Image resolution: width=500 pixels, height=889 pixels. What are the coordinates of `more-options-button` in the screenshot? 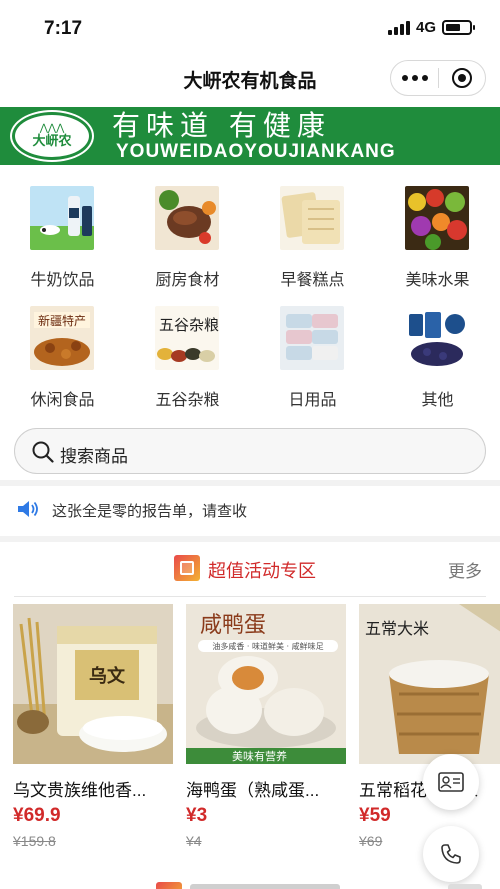 It's located at (414, 78).